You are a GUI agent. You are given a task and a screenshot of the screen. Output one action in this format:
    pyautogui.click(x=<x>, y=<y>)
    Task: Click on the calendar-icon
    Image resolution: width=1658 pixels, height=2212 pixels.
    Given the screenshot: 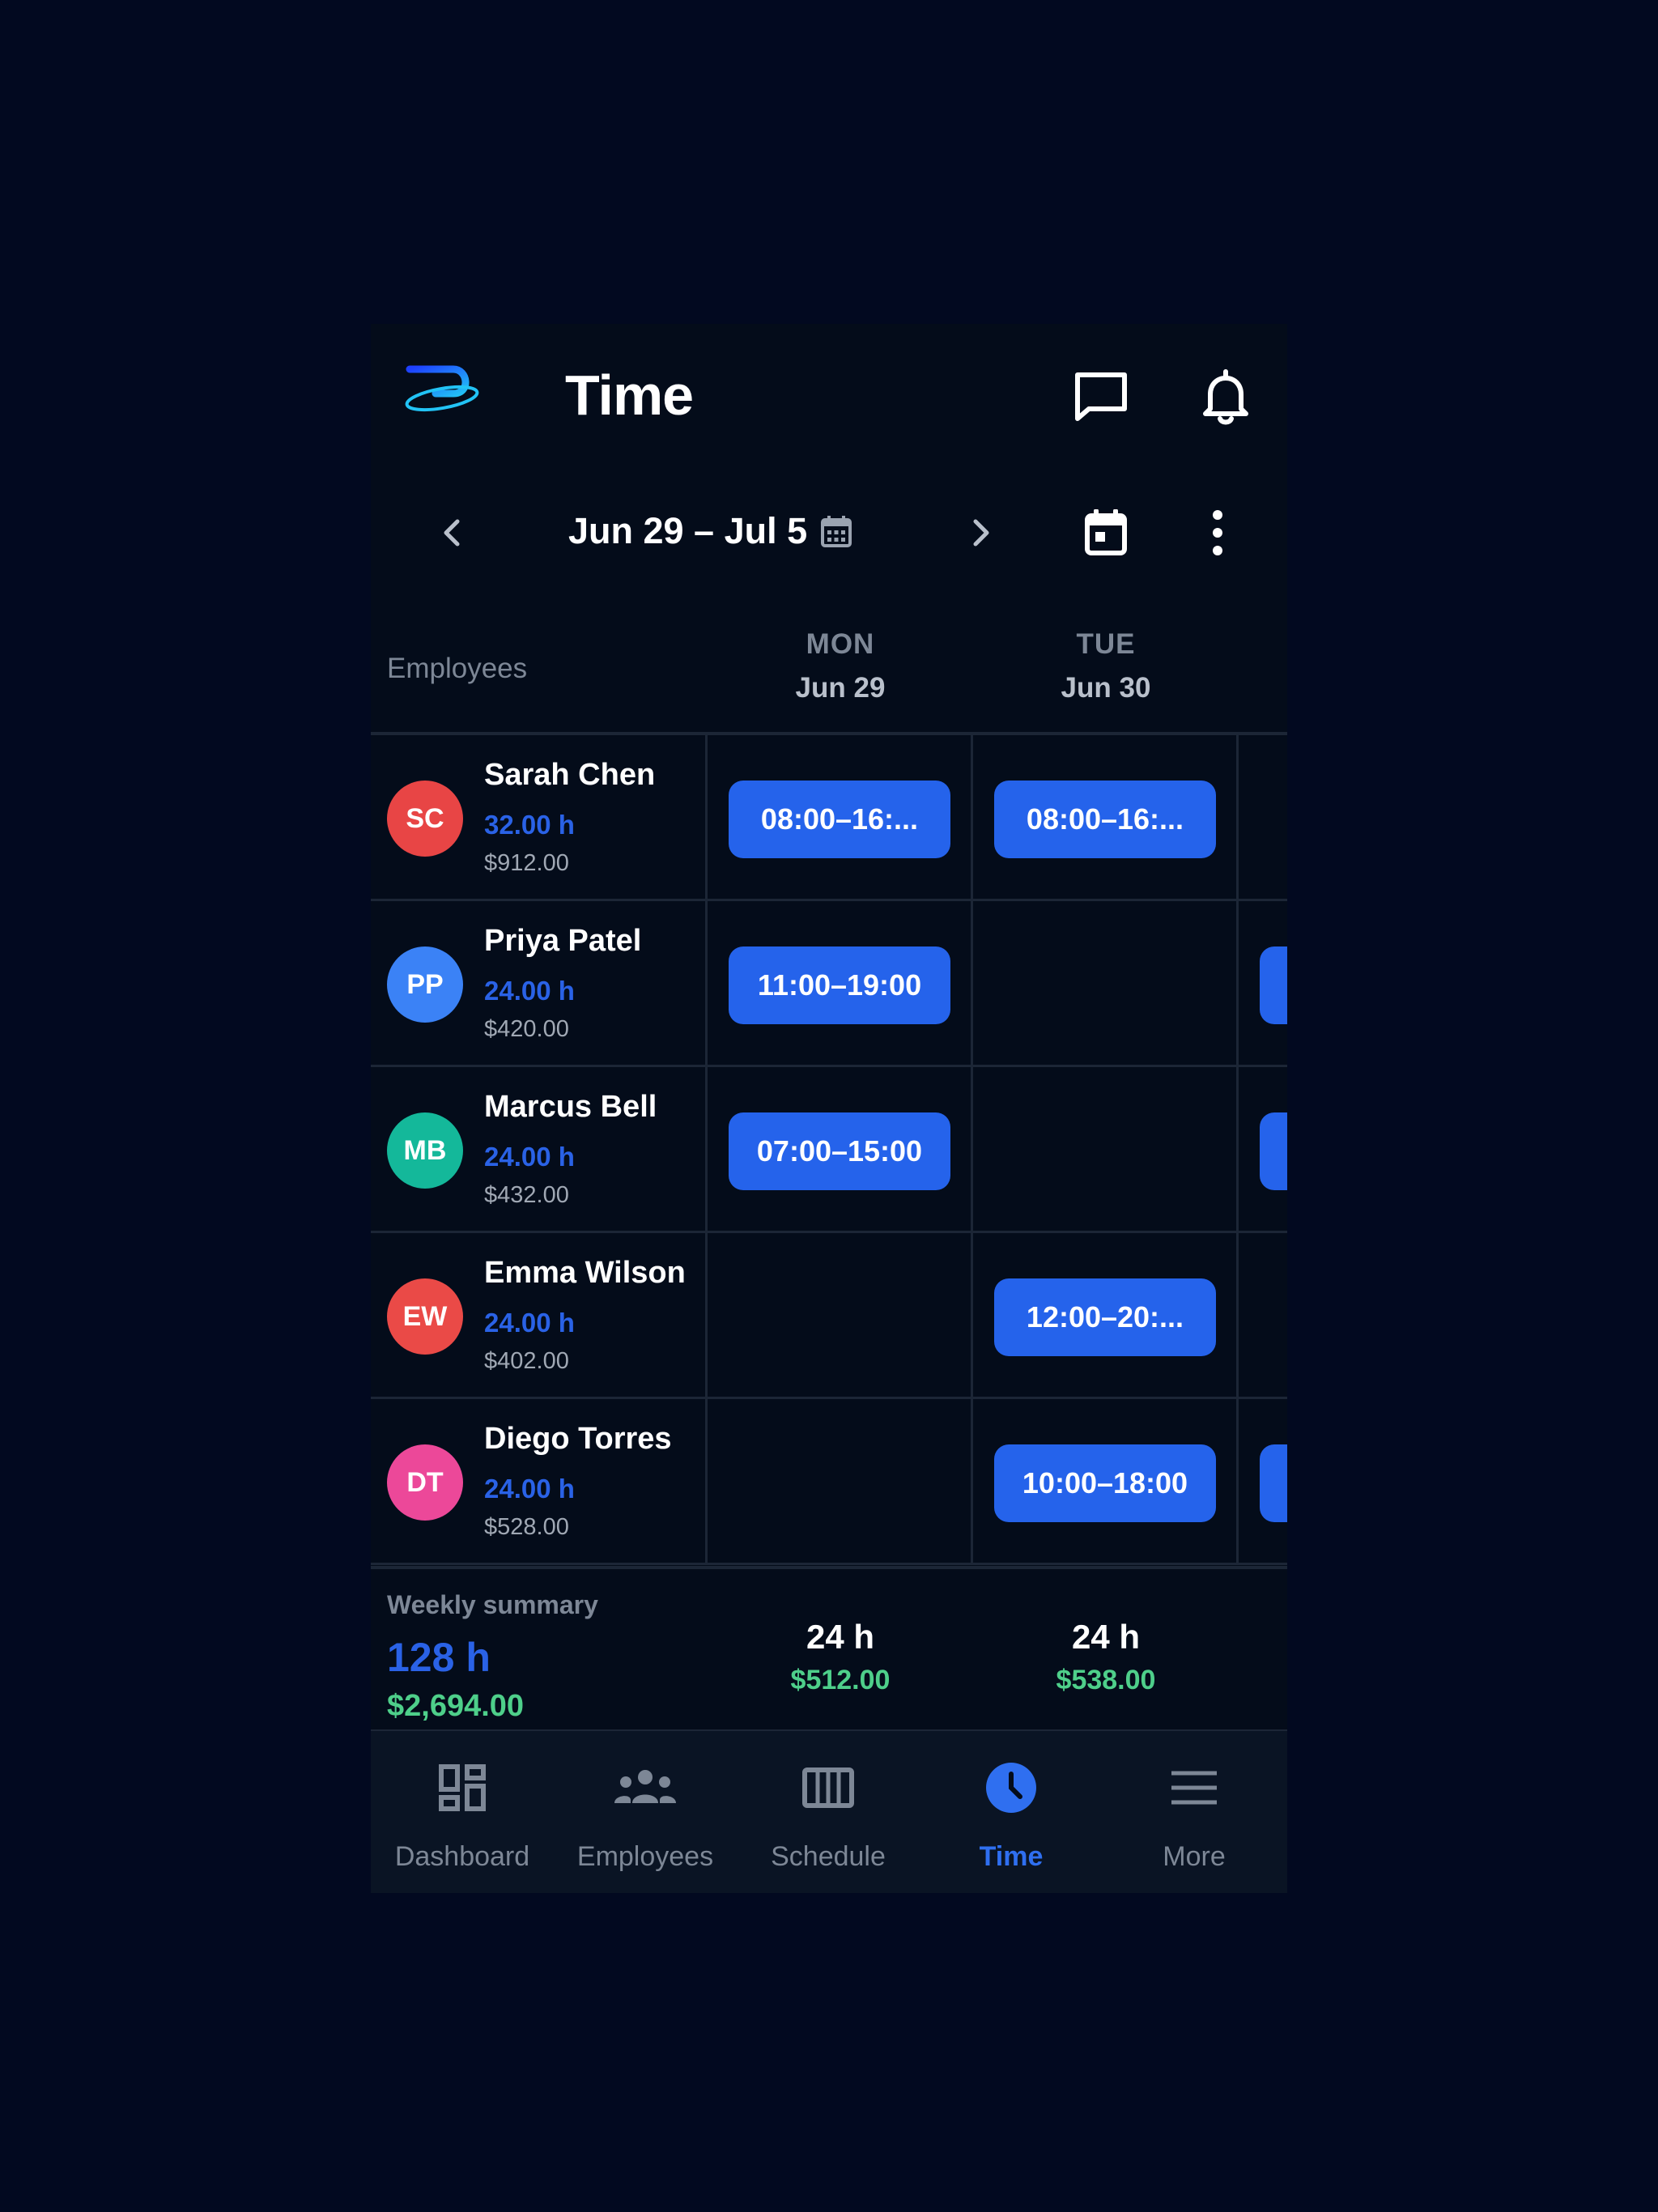 What is the action you would take?
    pyautogui.click(x=1106, y=532)
    